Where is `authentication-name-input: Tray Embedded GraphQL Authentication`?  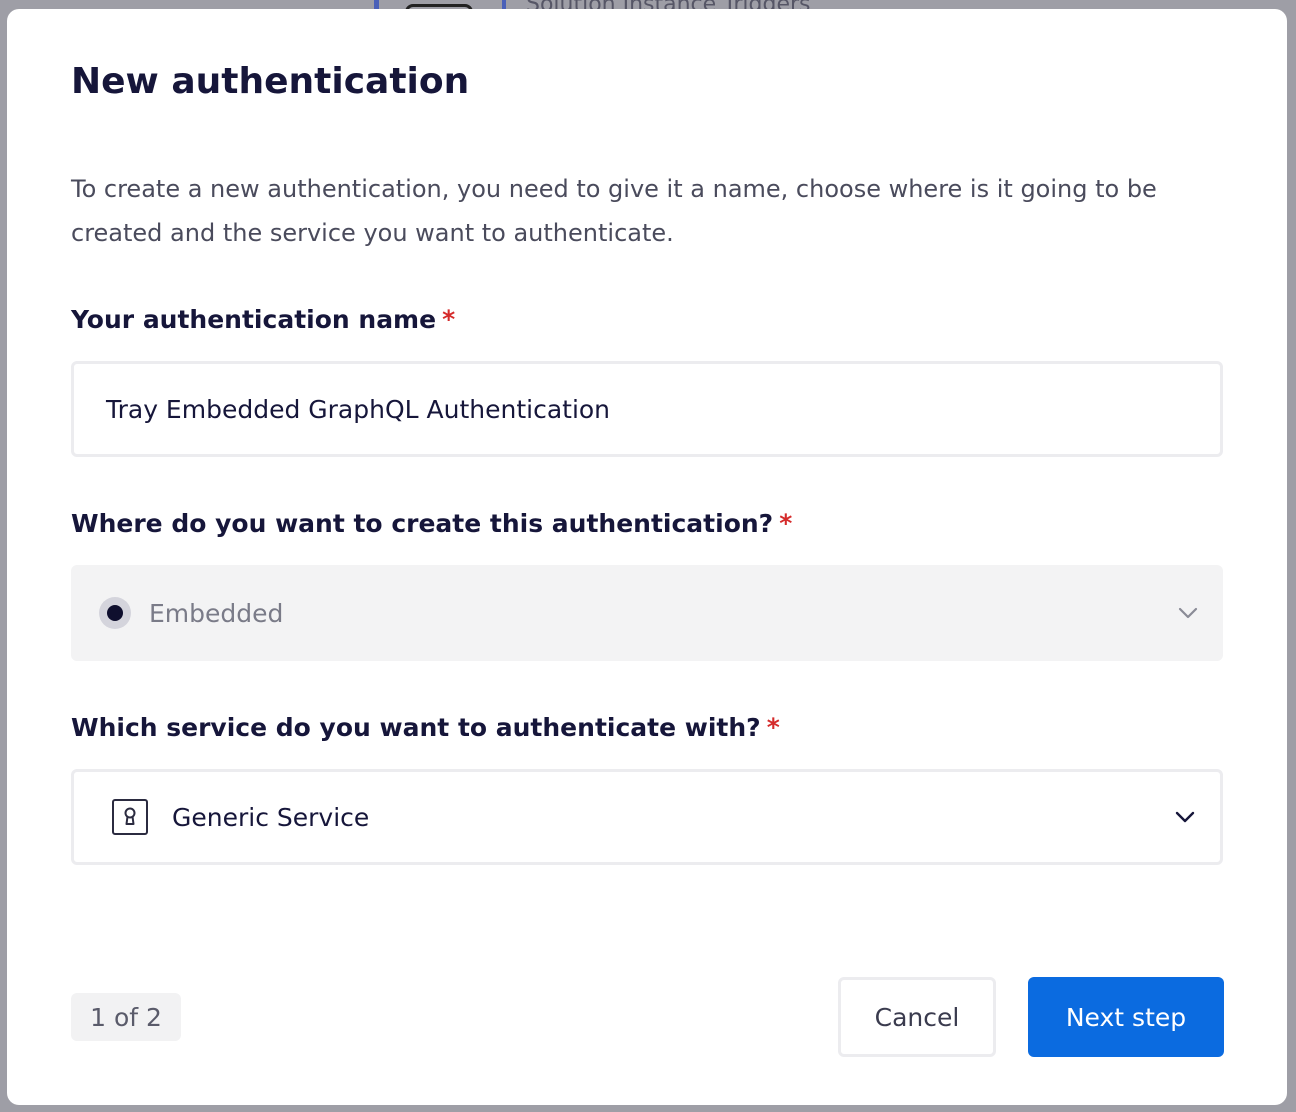 authentication-name-input: Tray Embedded GraphQL Authentication is located at coordinates (647, 409).